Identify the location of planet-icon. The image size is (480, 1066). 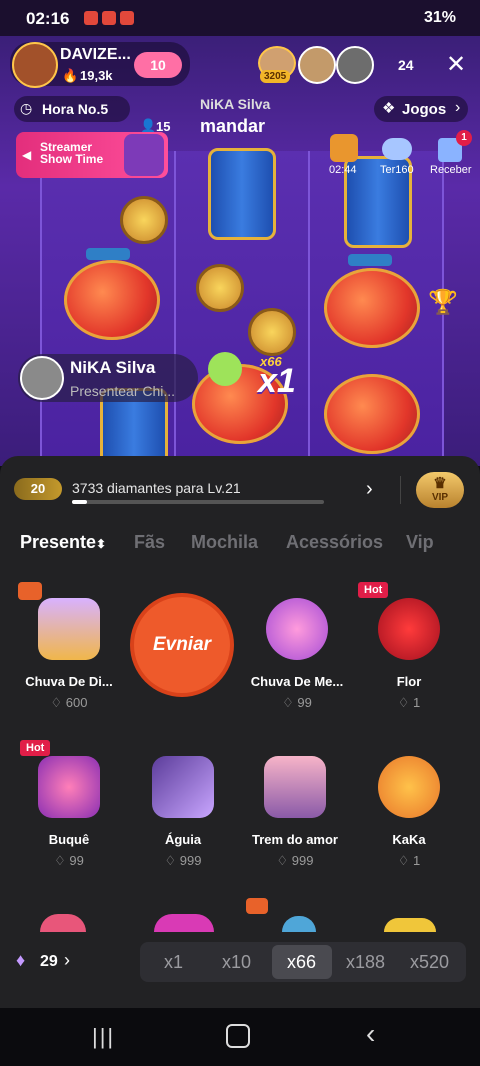
(297, 629).